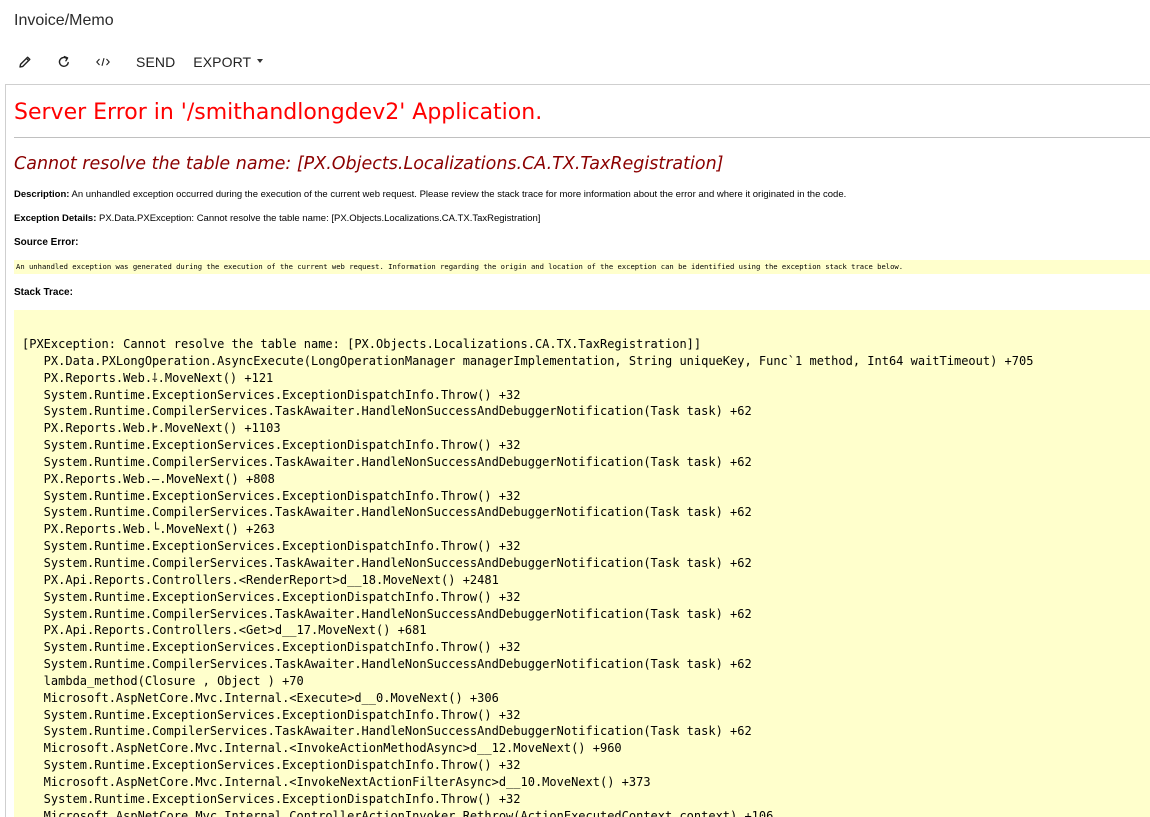  Describe the element at coordinates (148, 478) in the screenshot. I see `stack-trace-line: PX.Reports.Web.—.MoveNext() +808` at that location.